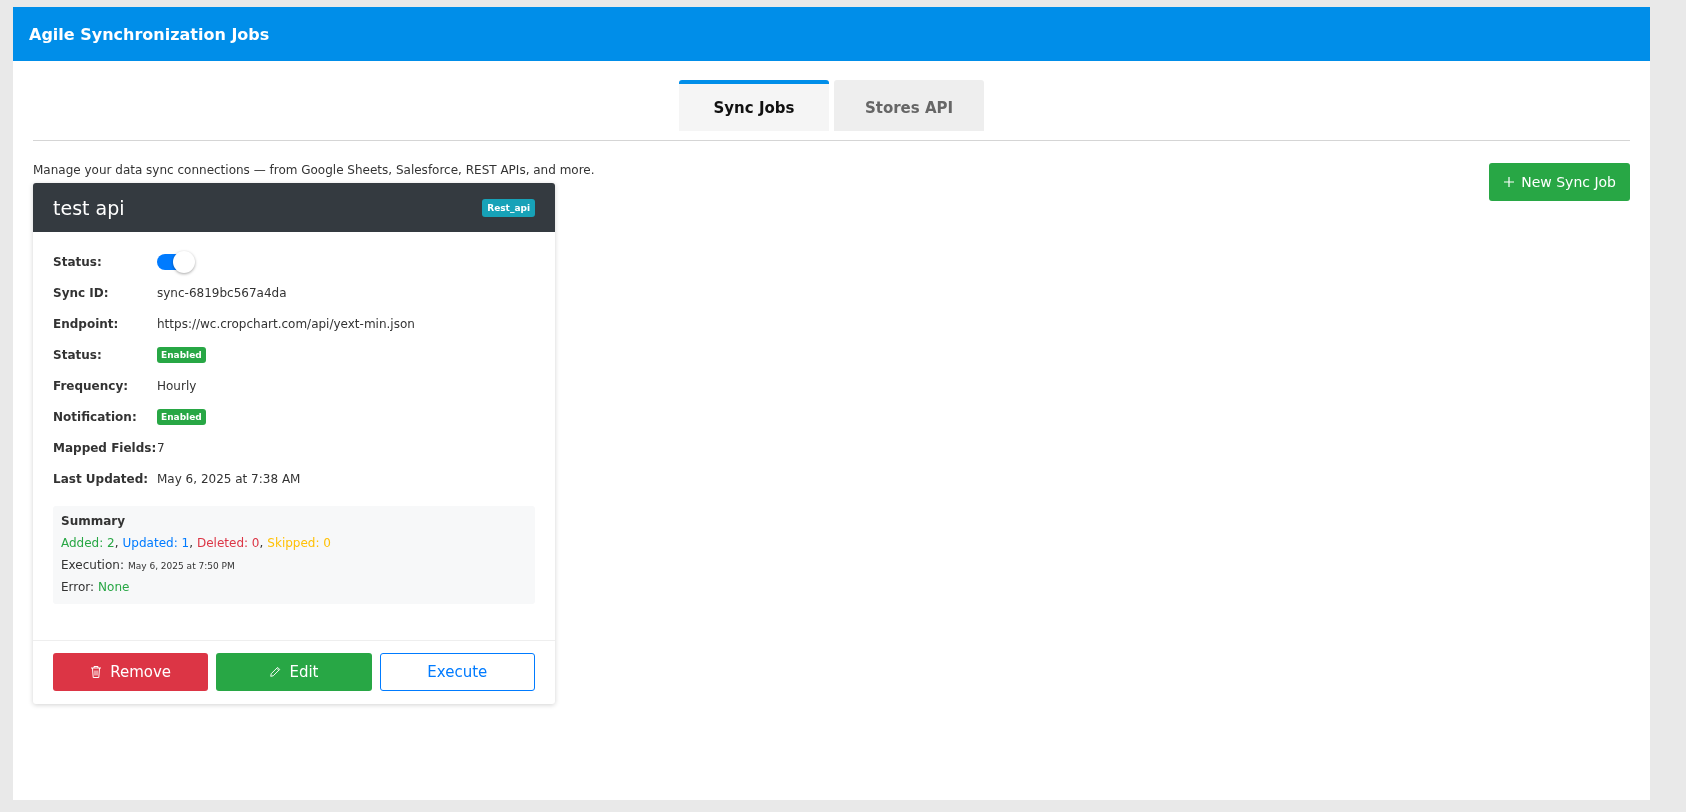 This screenshot has width=1686, height=812. What do you see at coordinates (175, 261) in the screenshot?
I see `status-toggle` at bounding box center [175, 261].